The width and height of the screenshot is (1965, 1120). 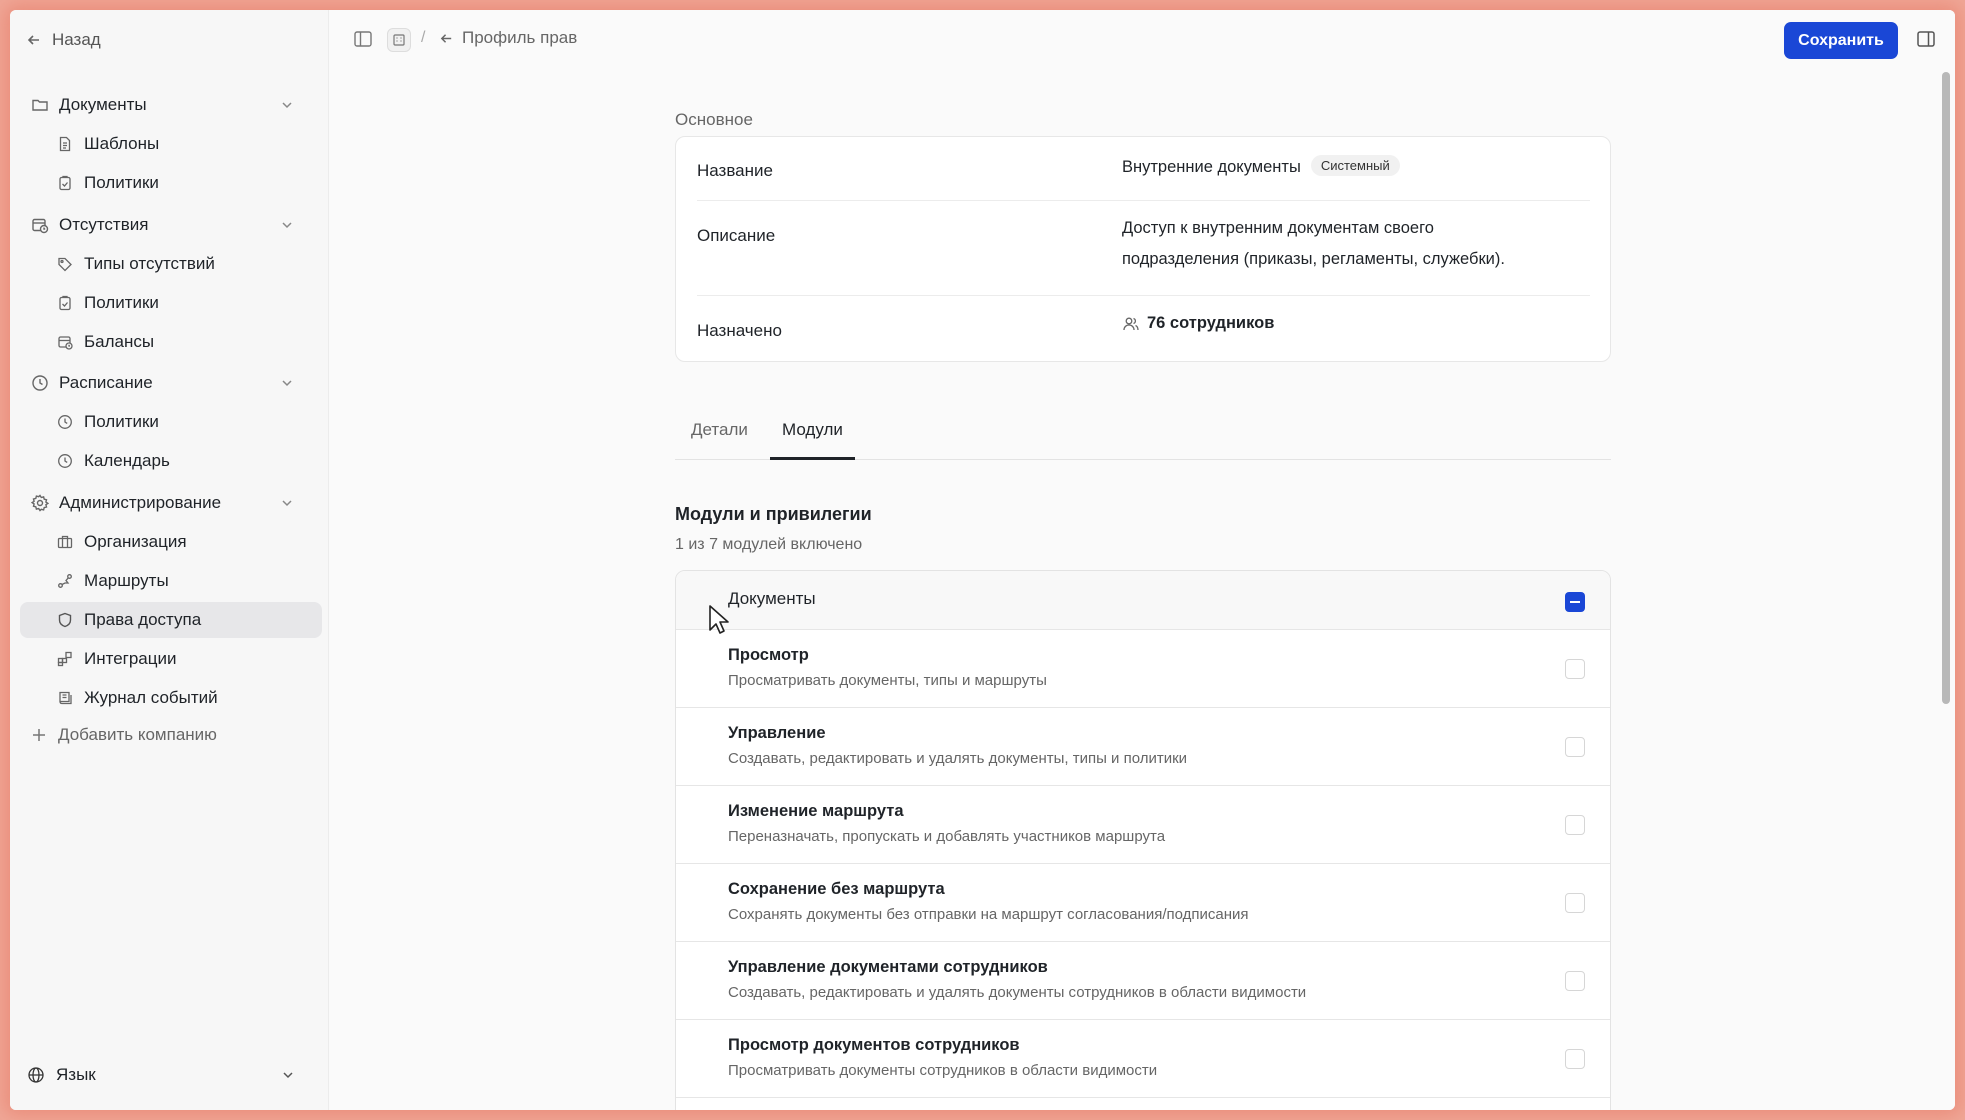 What do you see at coordinates (812, 440) in the screenshot?
I see `tab-modules: Модули` at bounding box center [812, 440].